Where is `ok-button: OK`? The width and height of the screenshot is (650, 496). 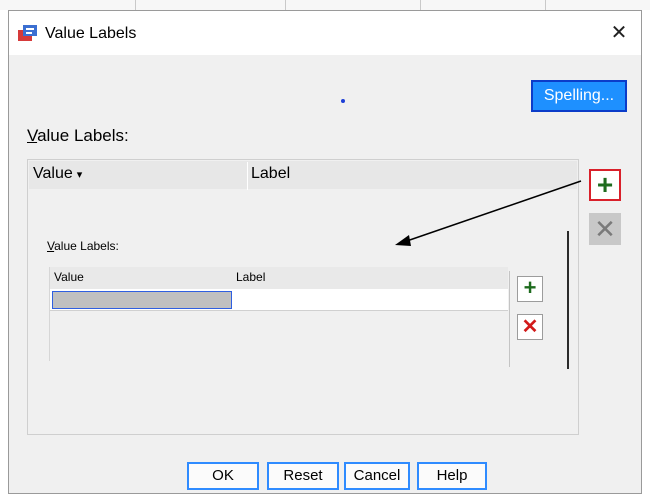 ok-button: OK is located at coordinates (223, 476).